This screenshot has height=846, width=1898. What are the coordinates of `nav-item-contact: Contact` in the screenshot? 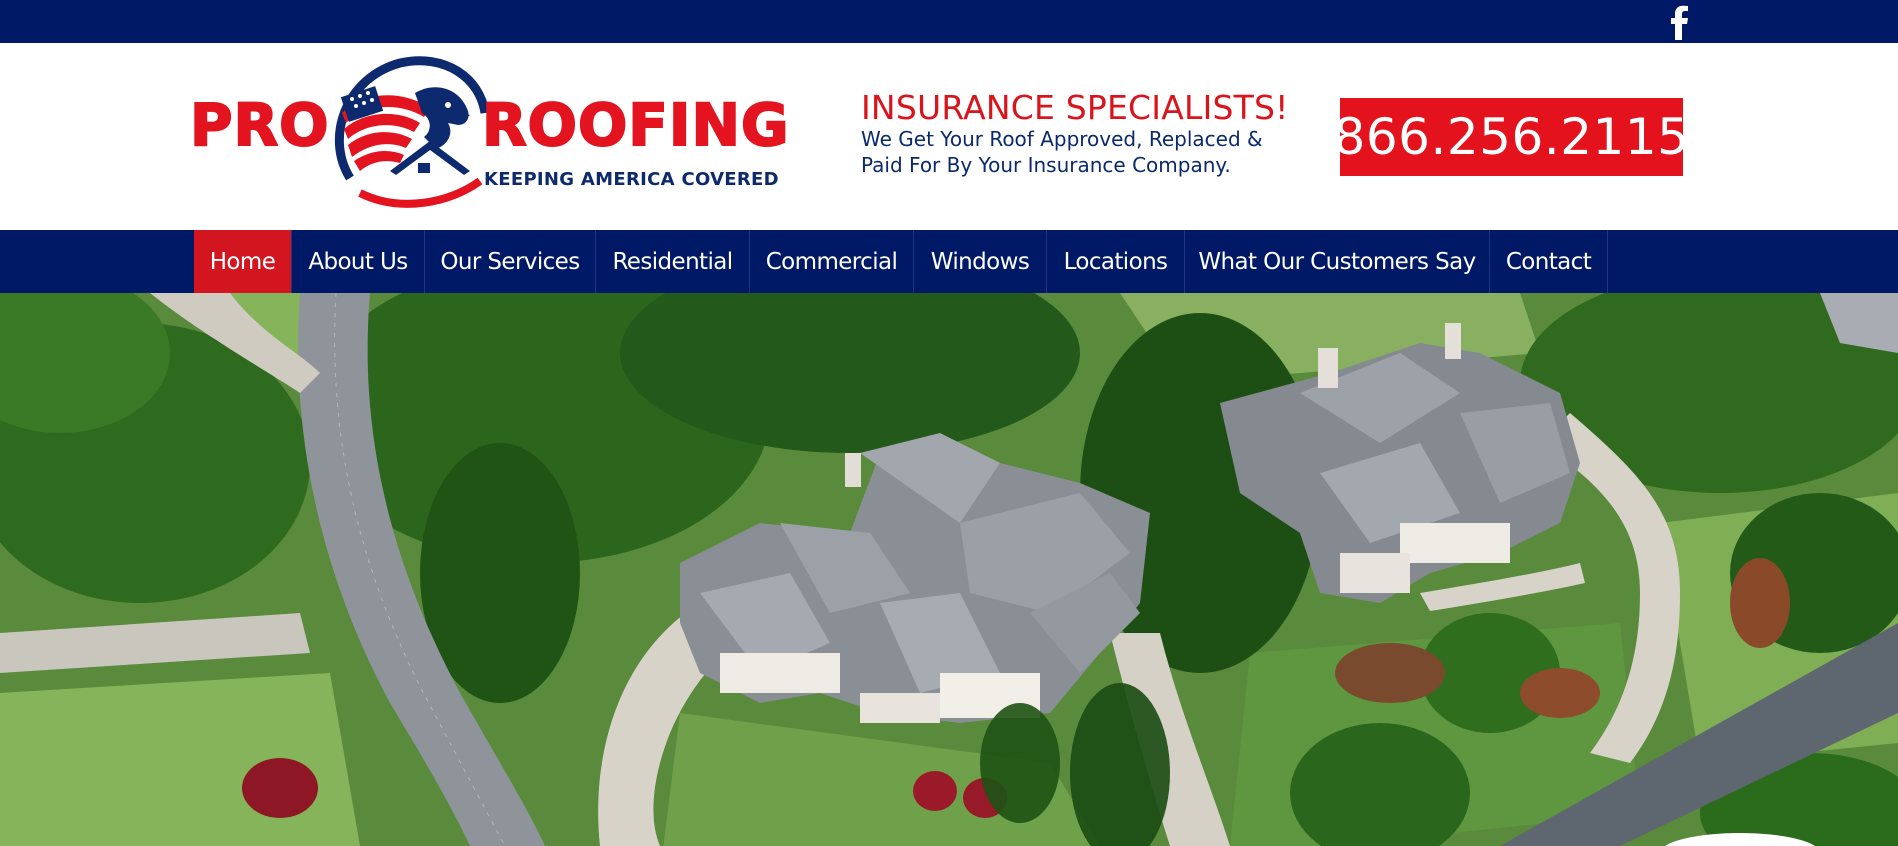 It's located at (1549, 261).